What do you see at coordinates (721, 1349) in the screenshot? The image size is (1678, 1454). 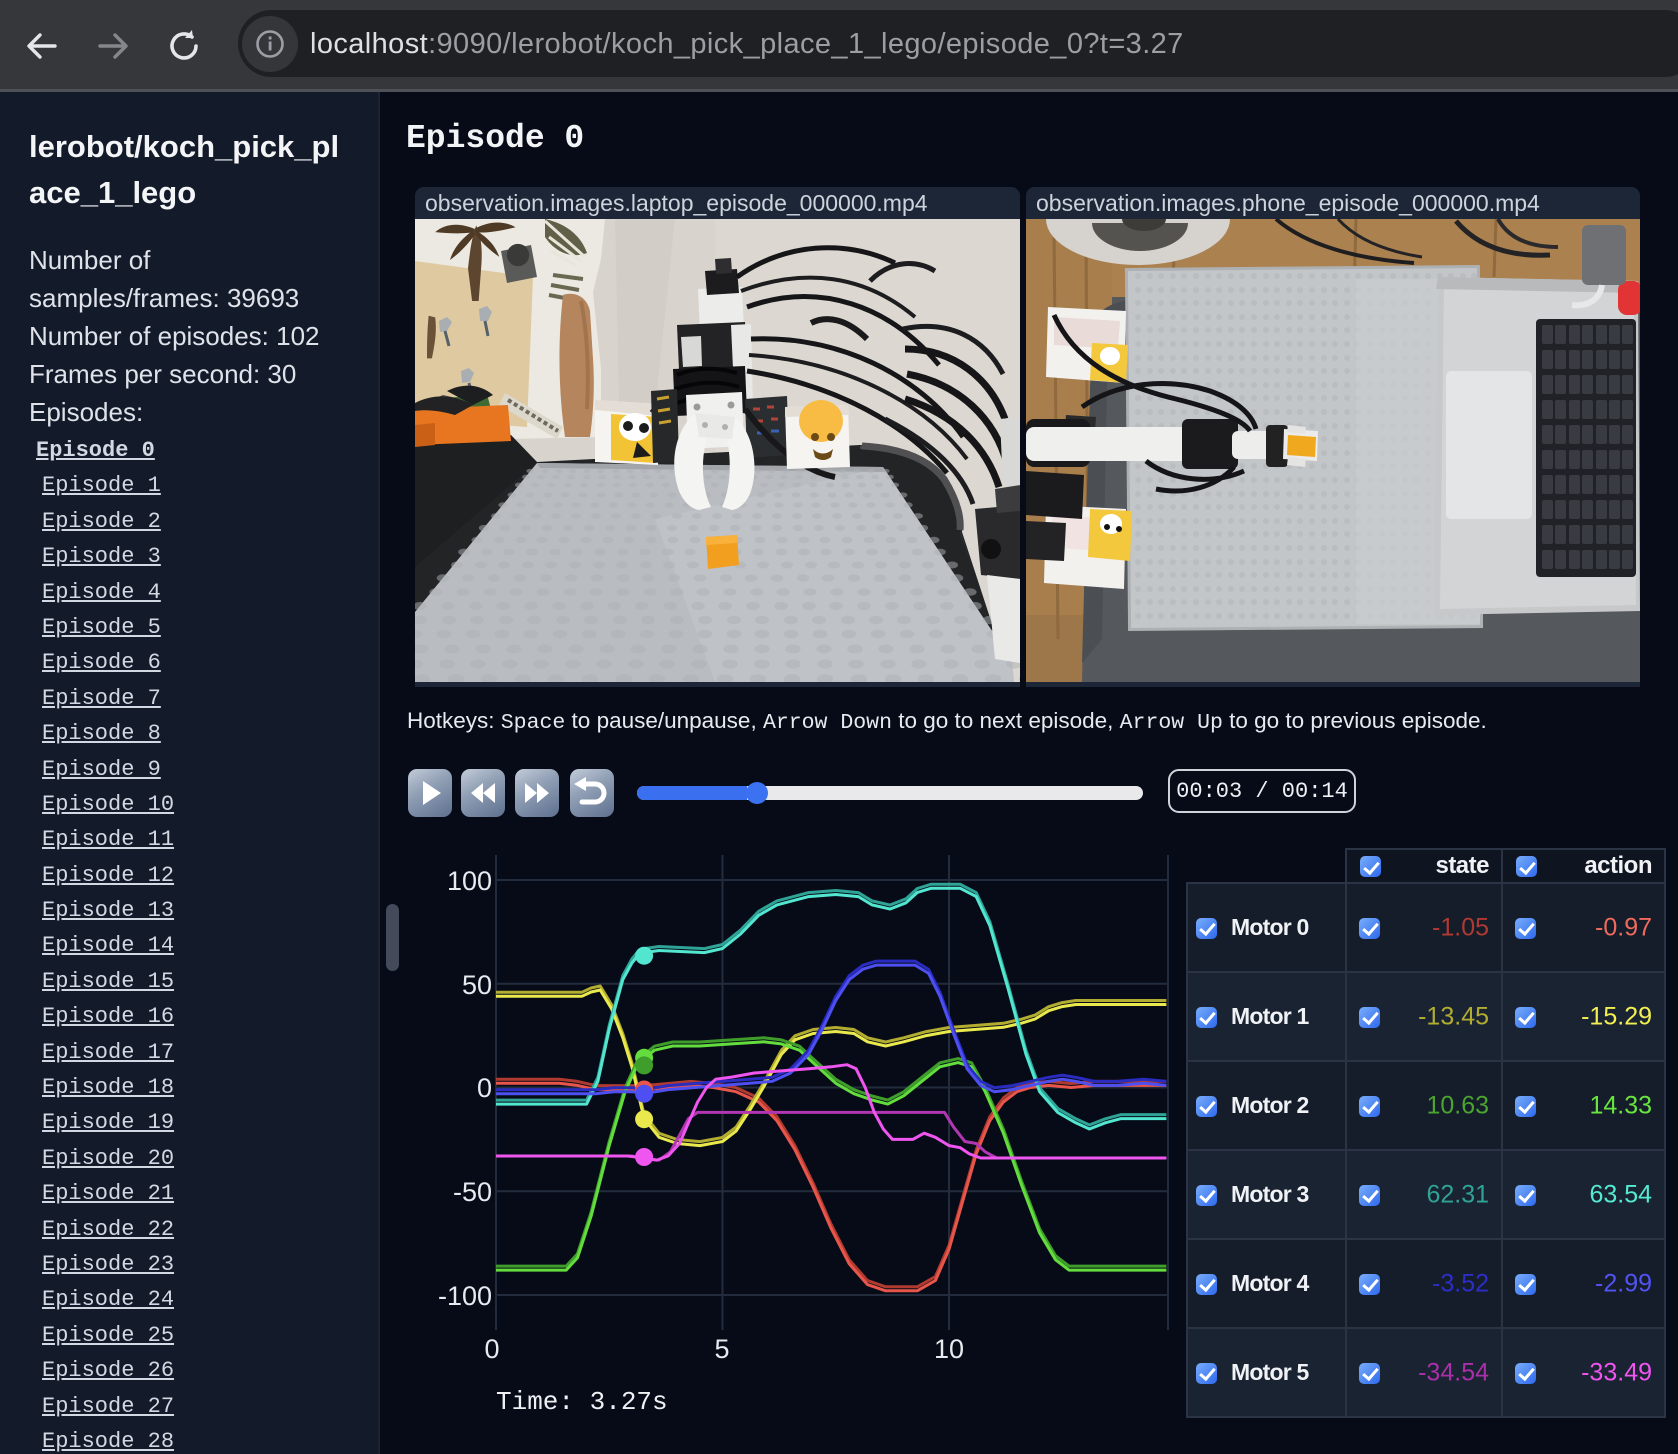 I see `svg-text: 5` at bounding box center [721, 1349].